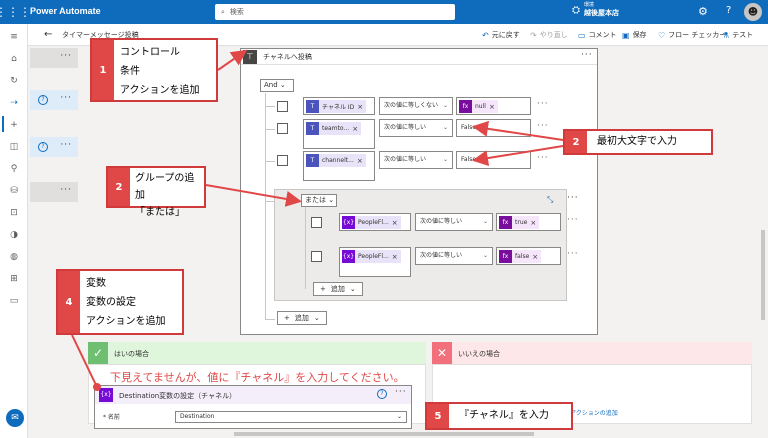  I want to click on annotation-note: 下見えてませんが、値に『チャネル』を入力してください。, so click(257, 377).